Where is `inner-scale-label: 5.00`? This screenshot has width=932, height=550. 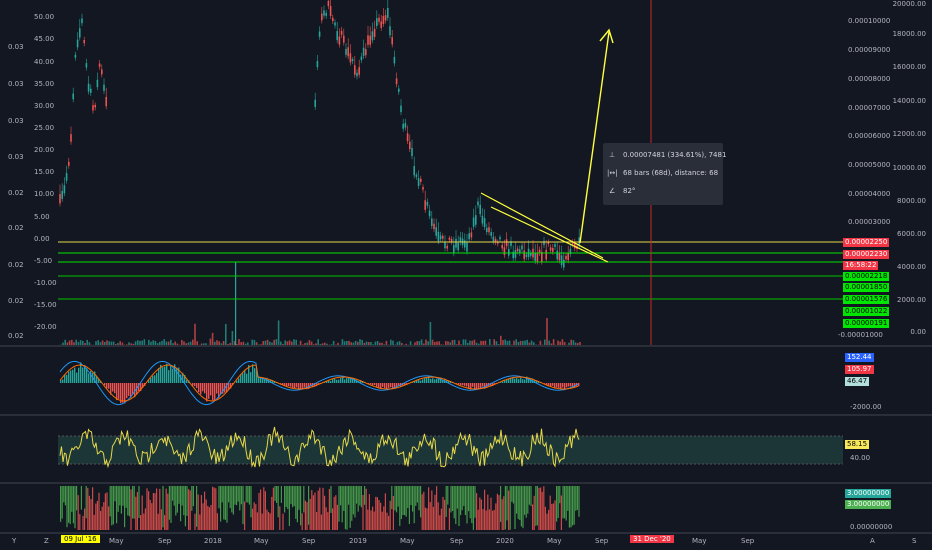 inner-scale-label: 5.00 is located at coordinates (42, 217).